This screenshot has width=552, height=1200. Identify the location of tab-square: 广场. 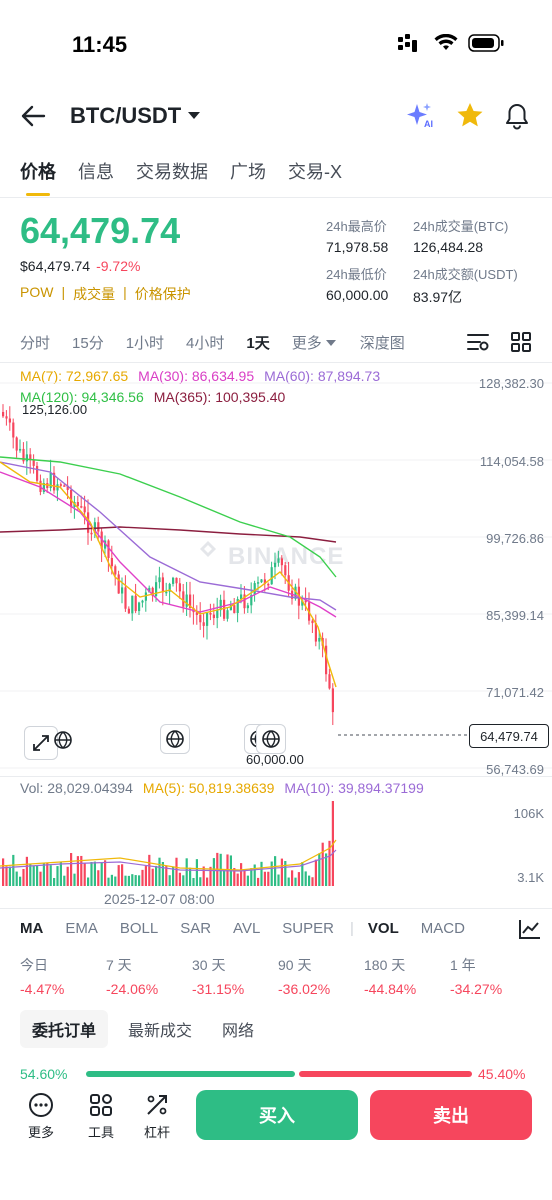
(248, 171).